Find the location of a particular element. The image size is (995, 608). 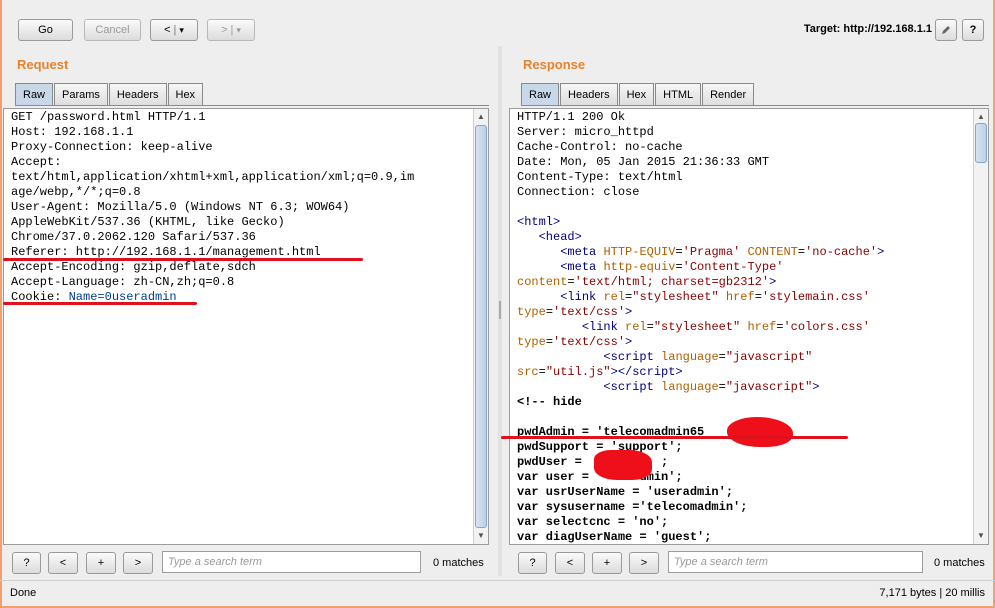

request-line: age/webp,*/*;q=0.8 is located at coordinates (76, 192).